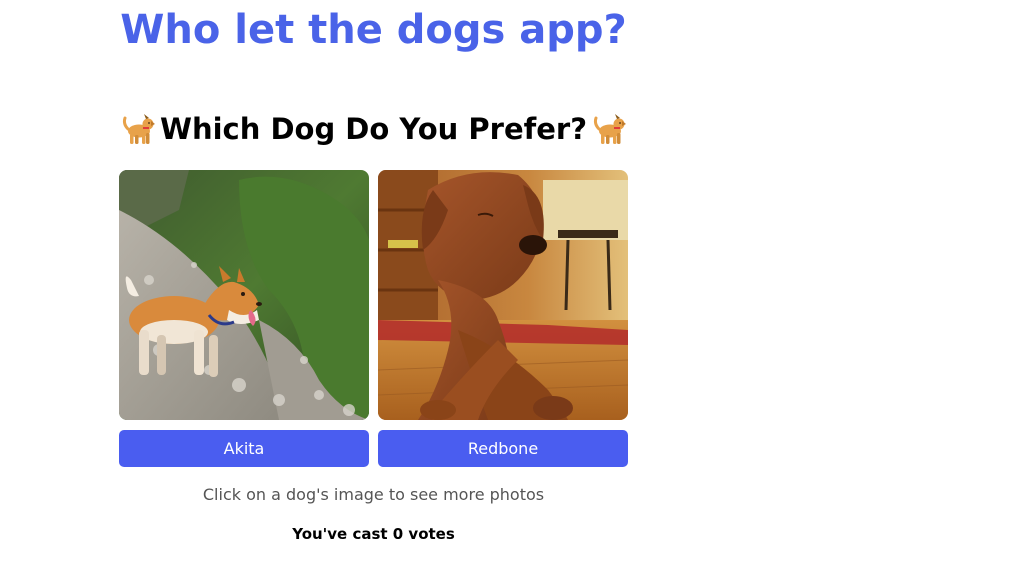  I want to click on question-heading: Which Dog Do You Prefer?, so click(373, 129).